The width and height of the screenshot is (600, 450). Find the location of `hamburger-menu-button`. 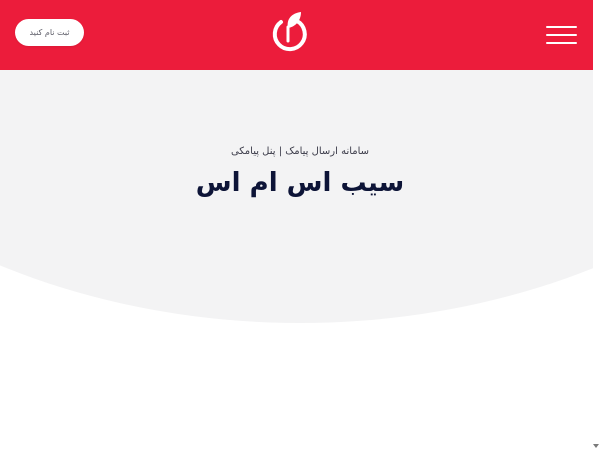

hamburger-menu-button is located at coordinates (561, 35).